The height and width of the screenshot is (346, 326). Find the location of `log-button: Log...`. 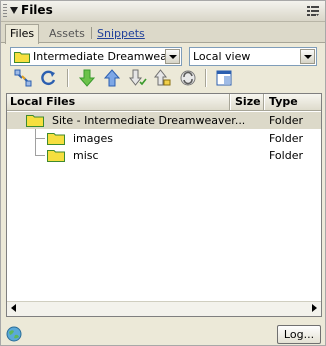

log-button: Log... is located at coordinates (299, 334).